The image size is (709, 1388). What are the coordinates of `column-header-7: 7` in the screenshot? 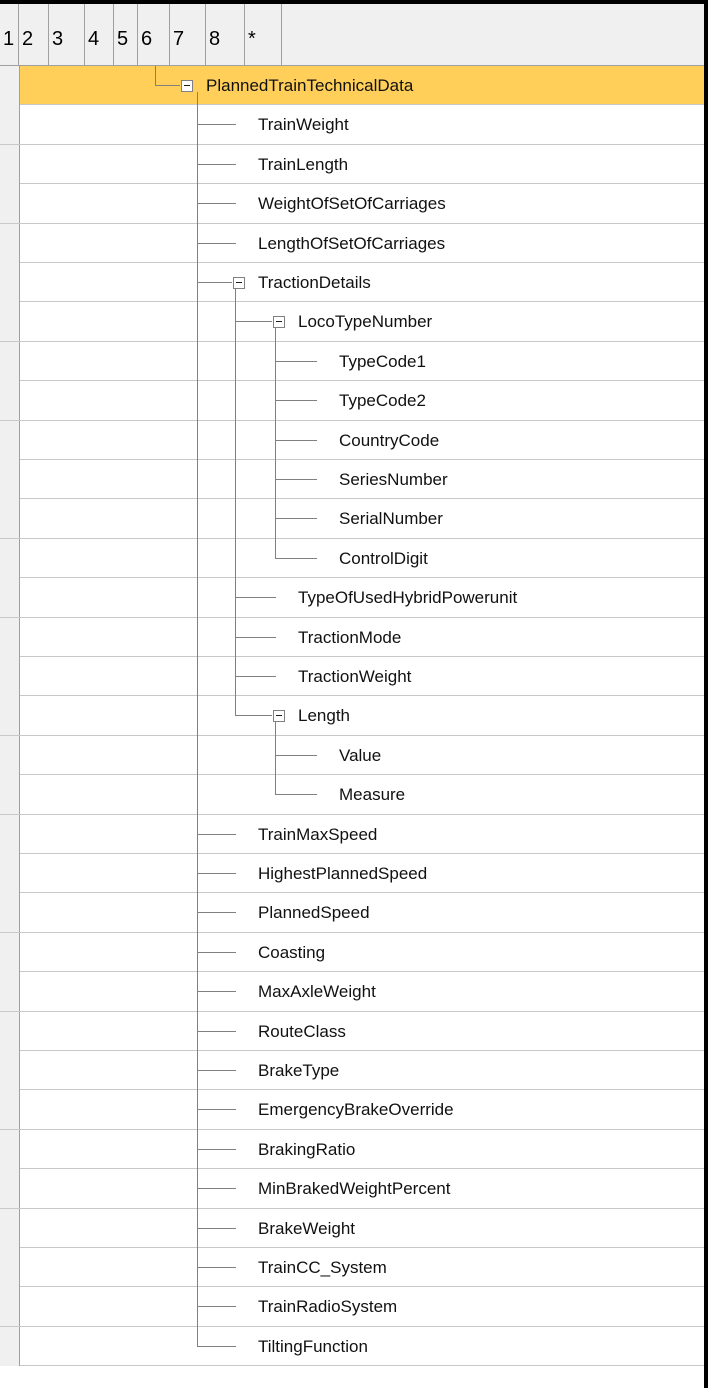 It's located at (188, 35).